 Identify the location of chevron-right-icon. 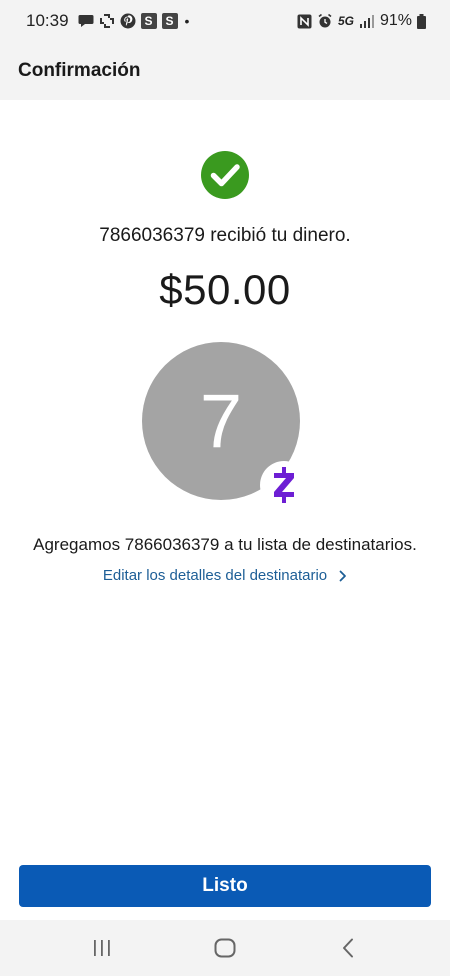
(343, 576).